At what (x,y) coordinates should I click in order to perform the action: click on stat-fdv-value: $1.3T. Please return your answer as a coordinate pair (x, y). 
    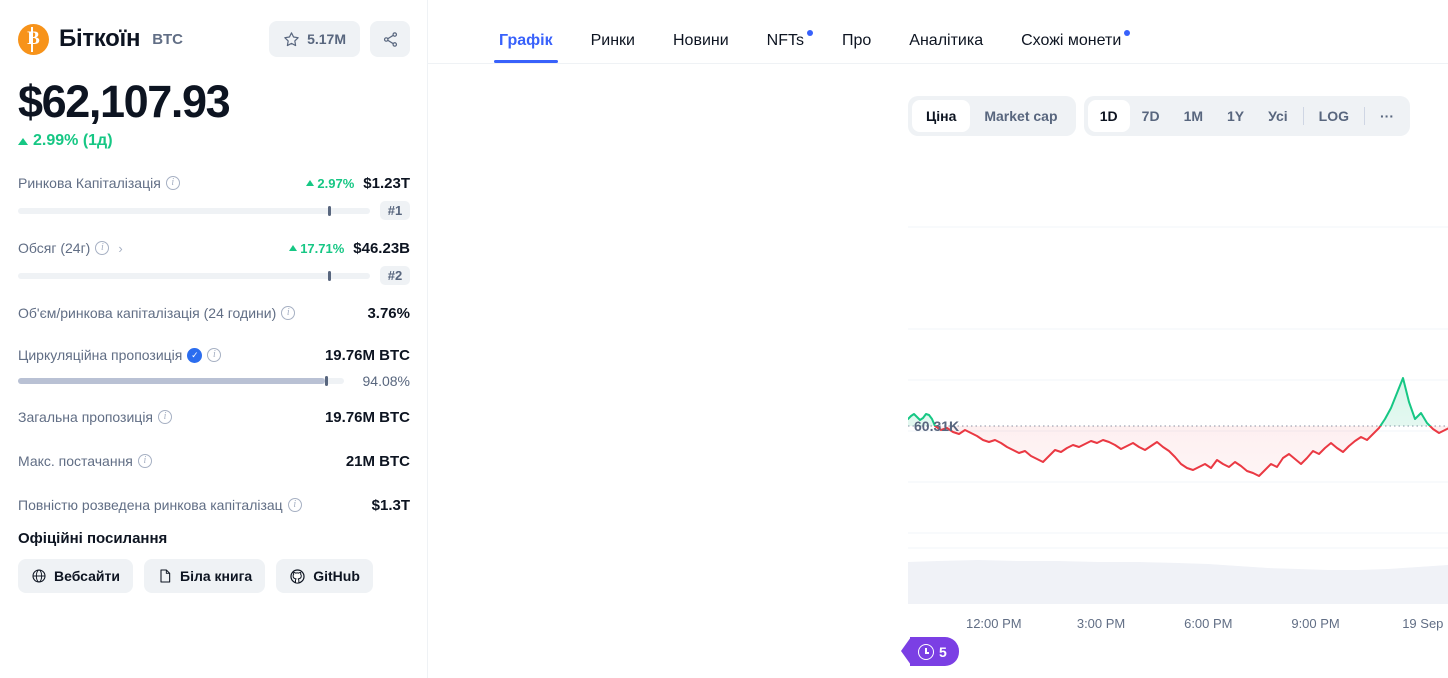
    Looking at the image, I should click on (390, 505).